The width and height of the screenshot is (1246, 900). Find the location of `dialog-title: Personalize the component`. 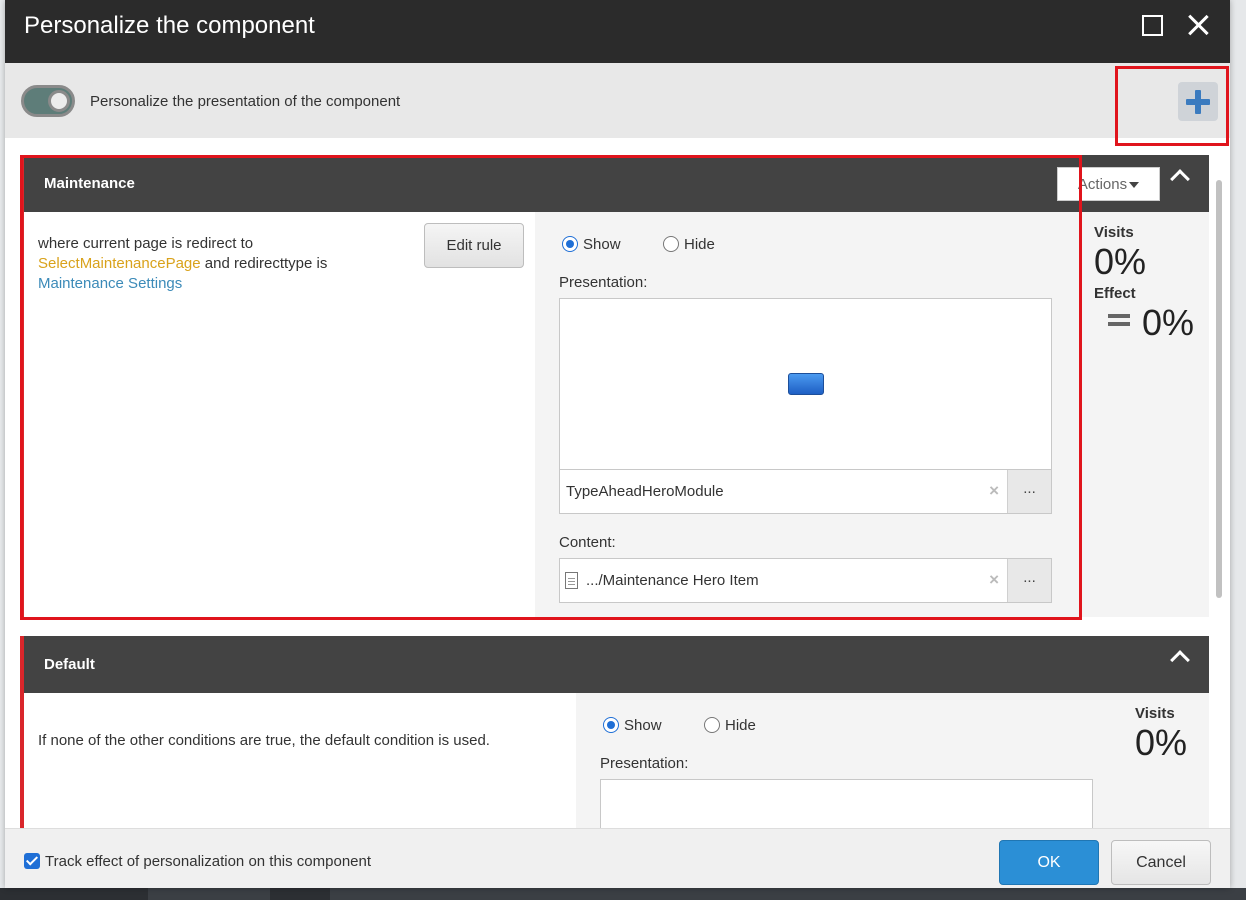

dialog-title: Personalize the component is located at coordinates (169, 25).